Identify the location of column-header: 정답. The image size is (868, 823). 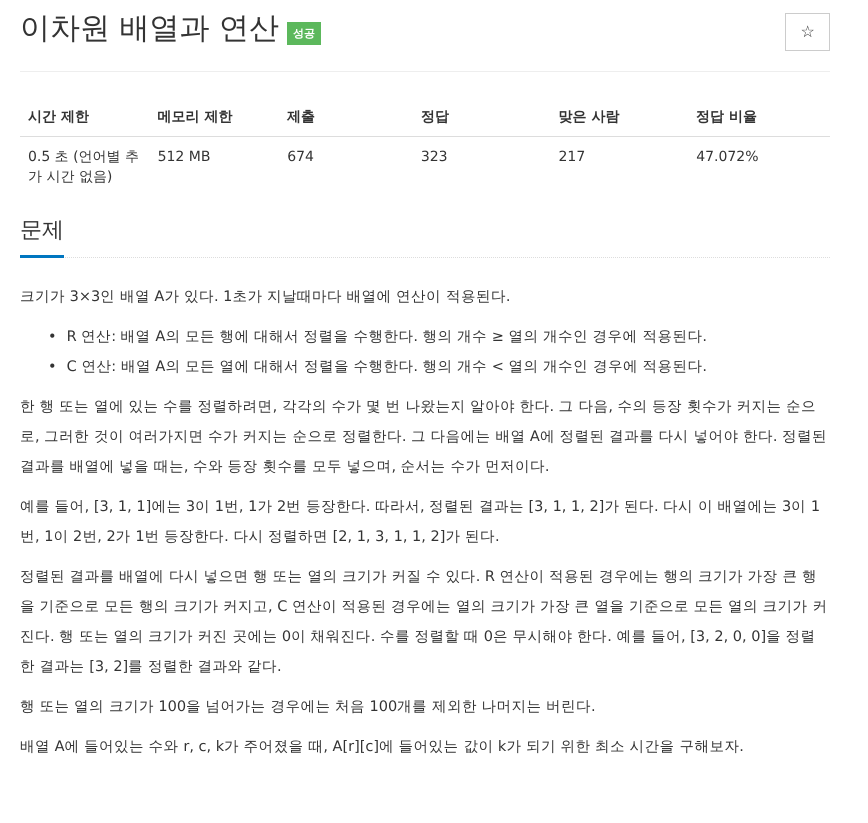
(481, 118).